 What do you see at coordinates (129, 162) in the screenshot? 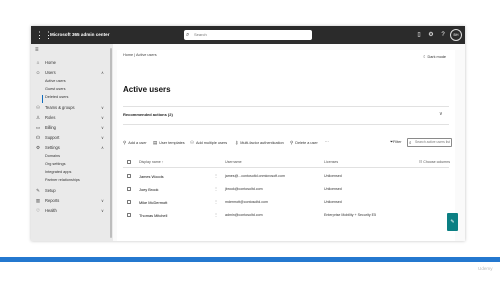
I see `select-all-checkbox` at bounding box center [129, 162].